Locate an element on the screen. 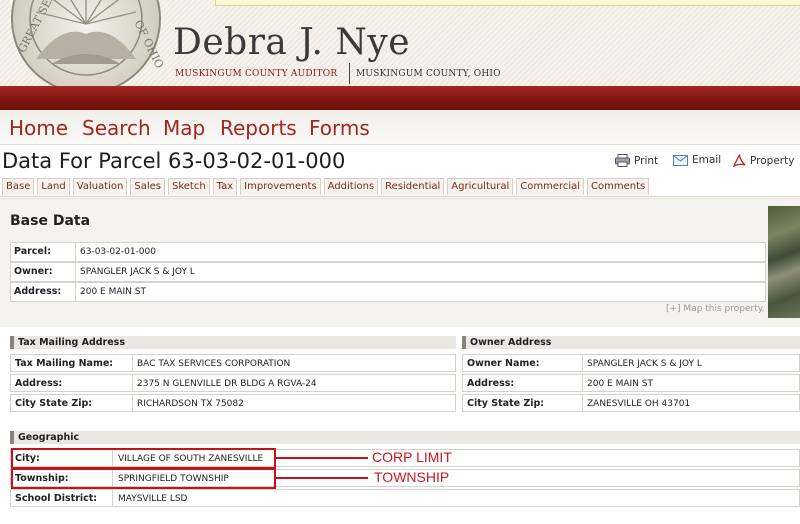 The image size is (800, 524). tab-commercial: Commercial is located at coordinates (550, 186).